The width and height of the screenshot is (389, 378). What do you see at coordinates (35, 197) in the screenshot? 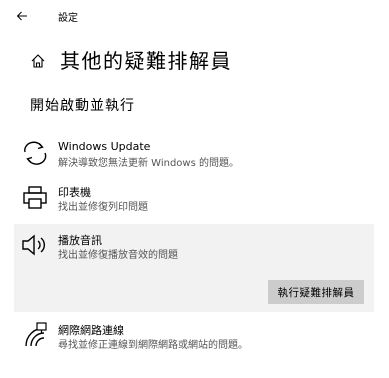
I see `printer-icon` at bounding box center [35, 197].